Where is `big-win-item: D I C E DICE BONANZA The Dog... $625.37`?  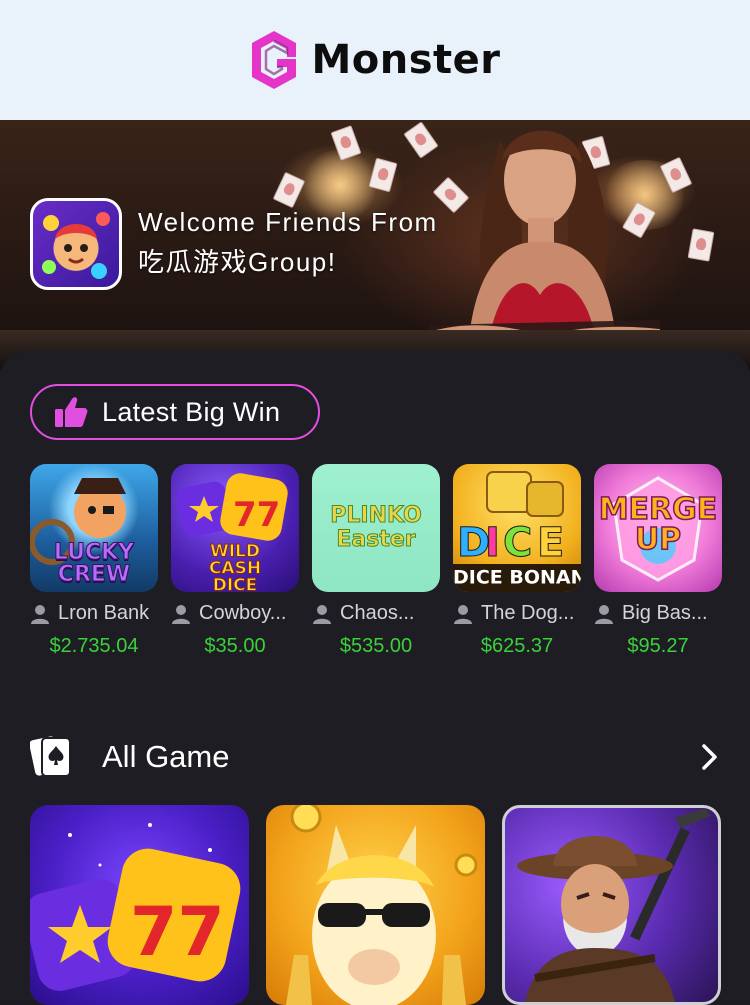
big-win-item: D I C E DICE BONANZA The Dog... $625.37 is located at coordinates (517, 569).